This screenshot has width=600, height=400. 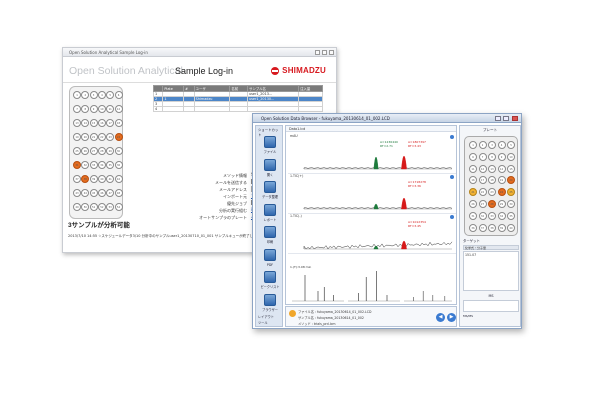 What do you see at coordinates (451, 317) in the screenshot?
I see `next-file-button: ▶` at bounding box center [451, 317].